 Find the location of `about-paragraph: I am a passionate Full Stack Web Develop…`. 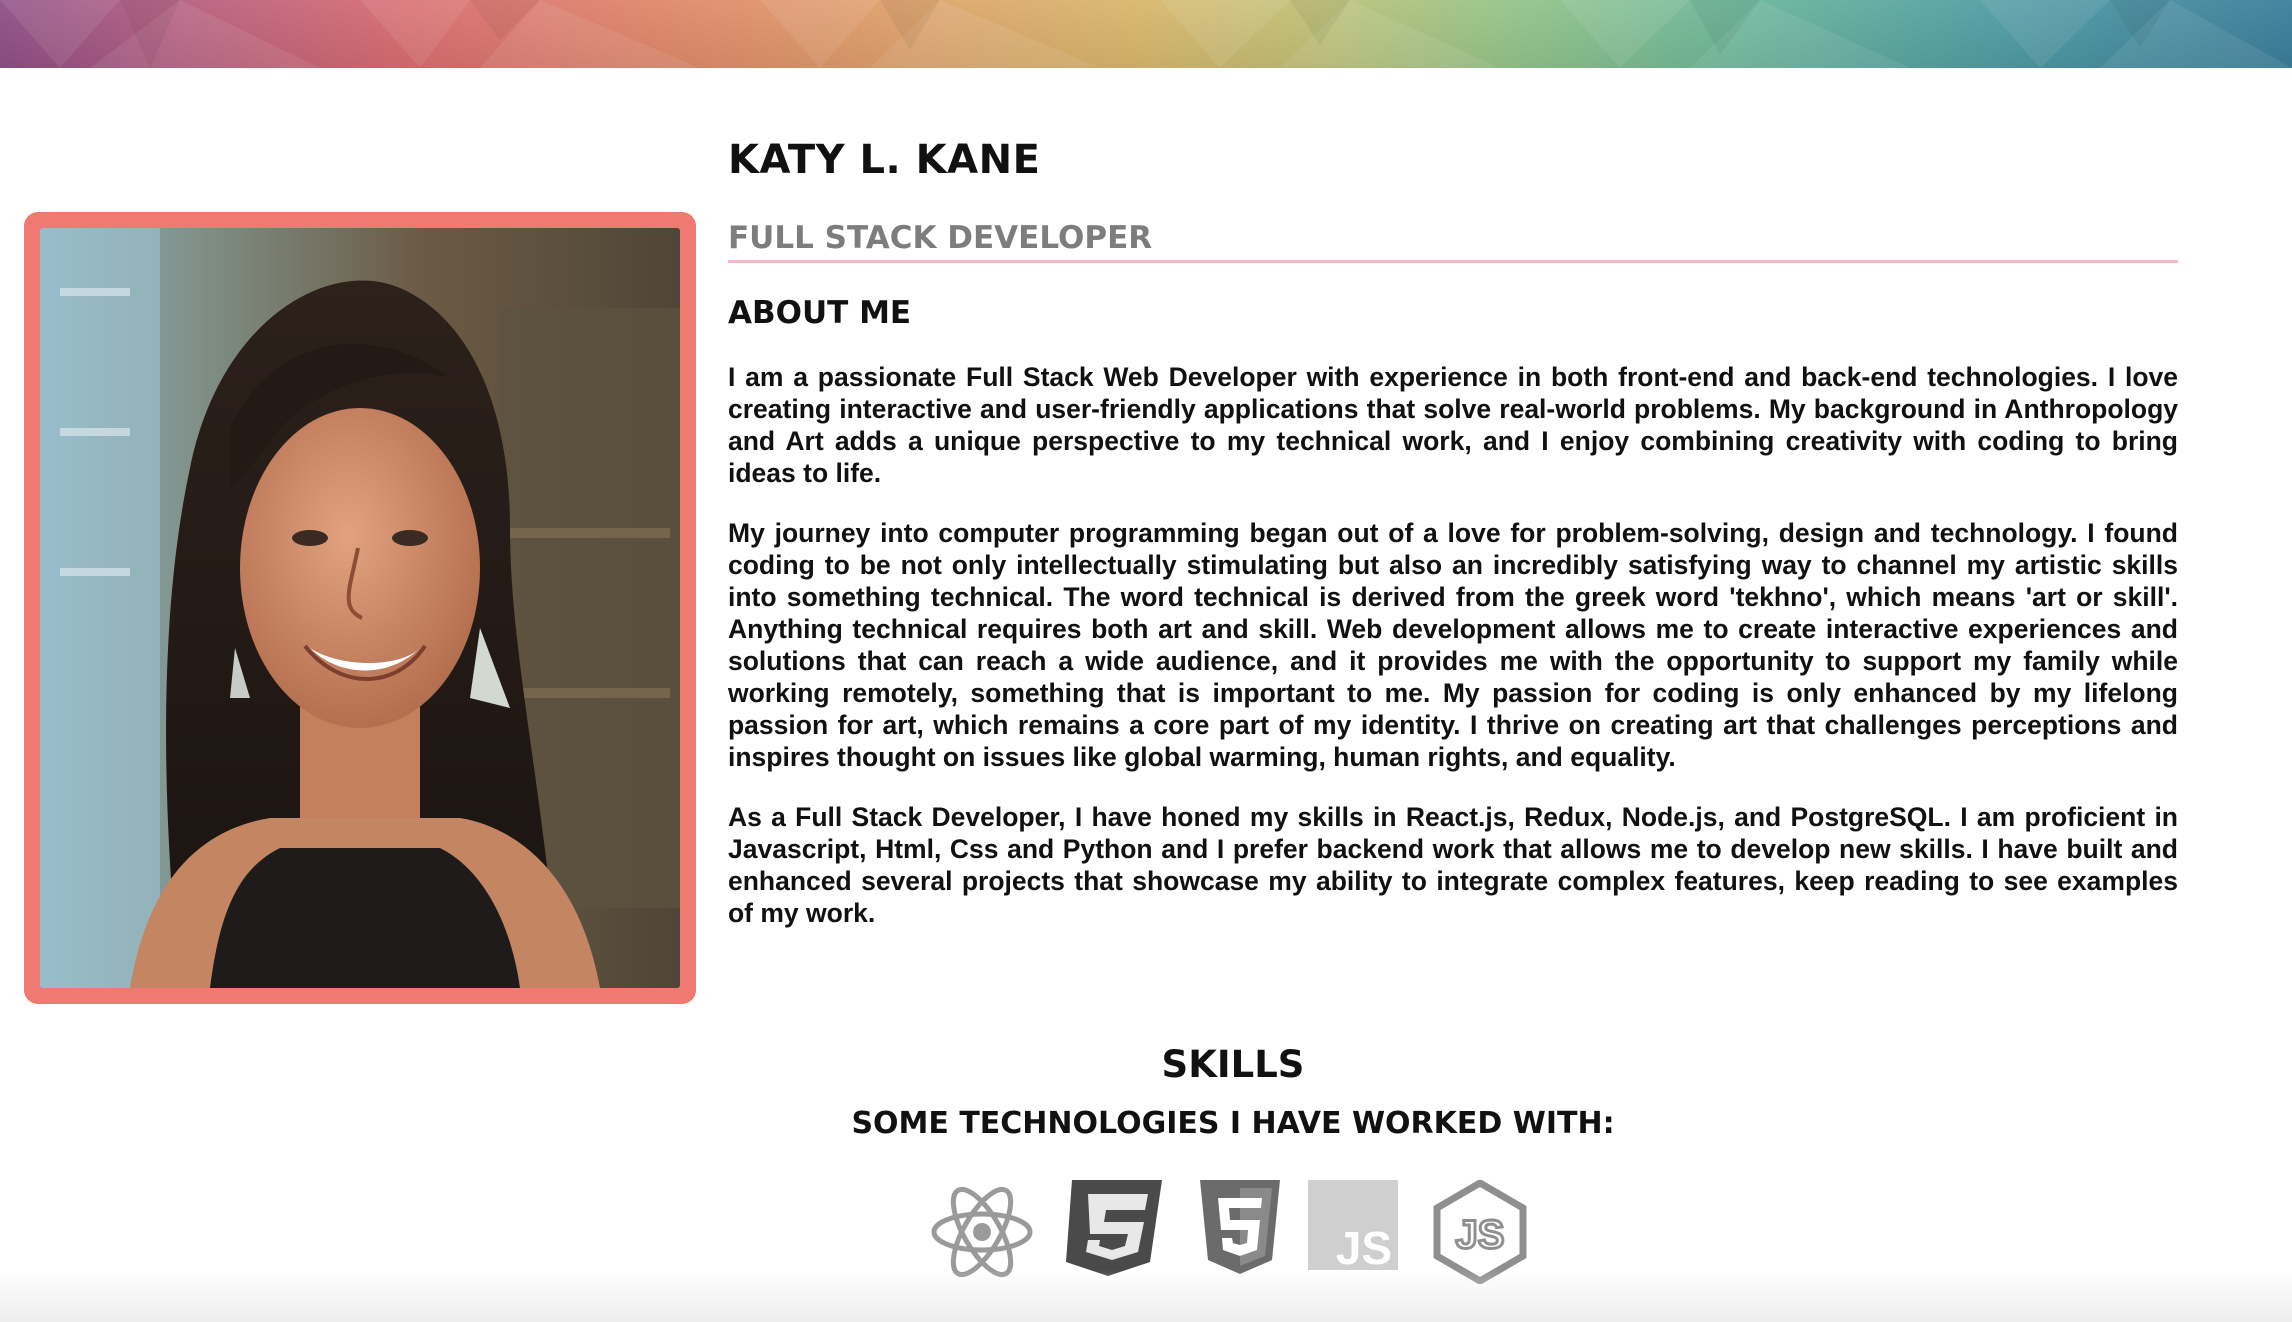

about-paragraph: I am a passionate Full Stack Web Develop… is located at coordinates (1453, 425).